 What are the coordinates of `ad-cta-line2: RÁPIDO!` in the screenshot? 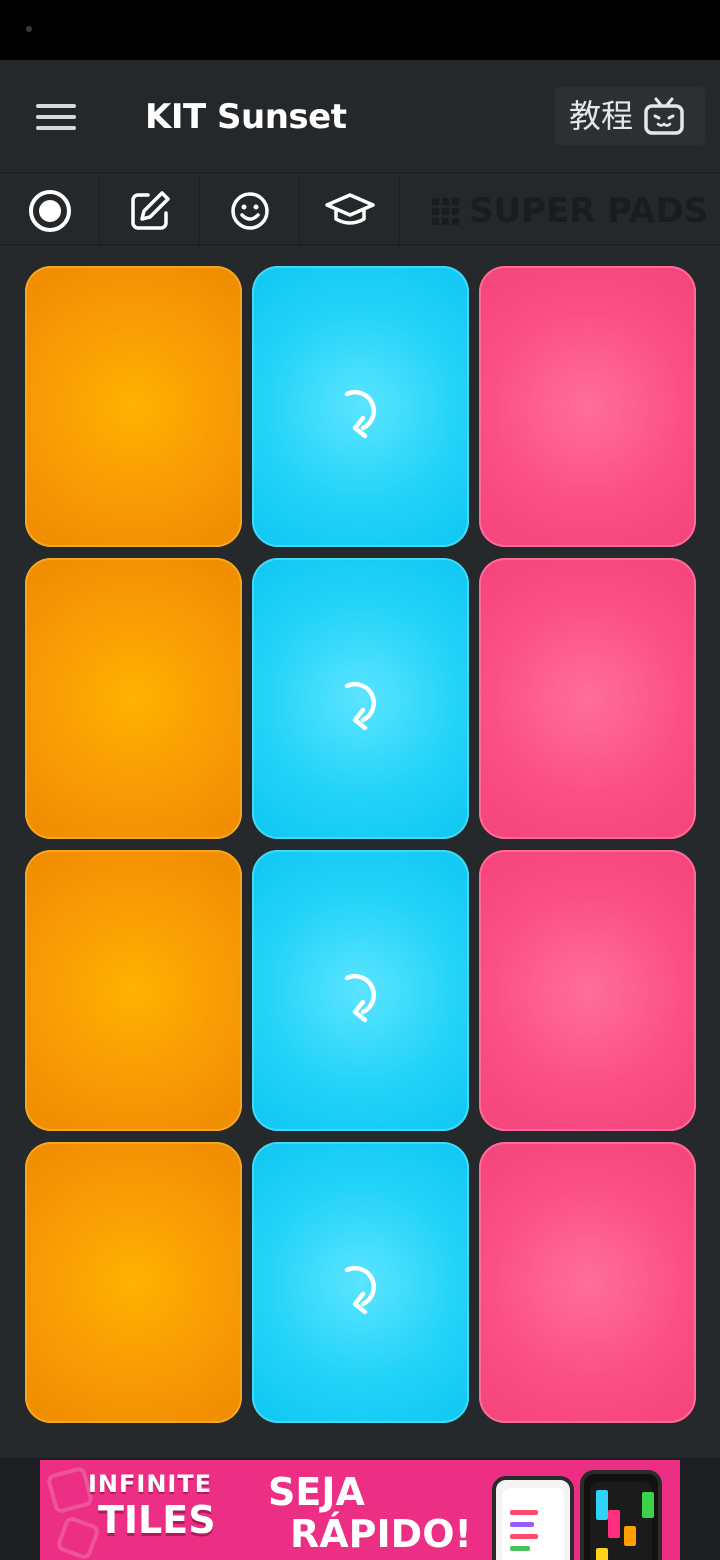 It's located at (381, 1534).